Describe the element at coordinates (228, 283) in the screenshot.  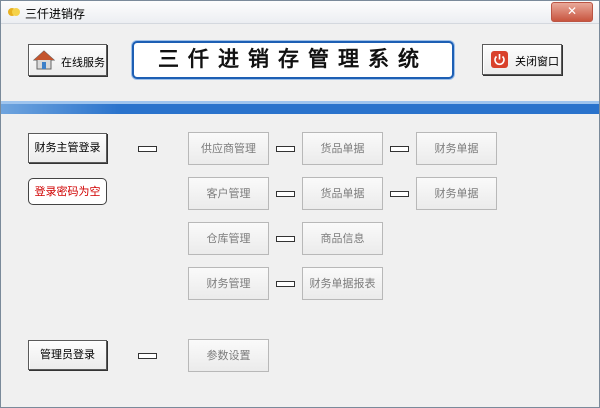
I see `finance-management-button: 财务管理` at that location.